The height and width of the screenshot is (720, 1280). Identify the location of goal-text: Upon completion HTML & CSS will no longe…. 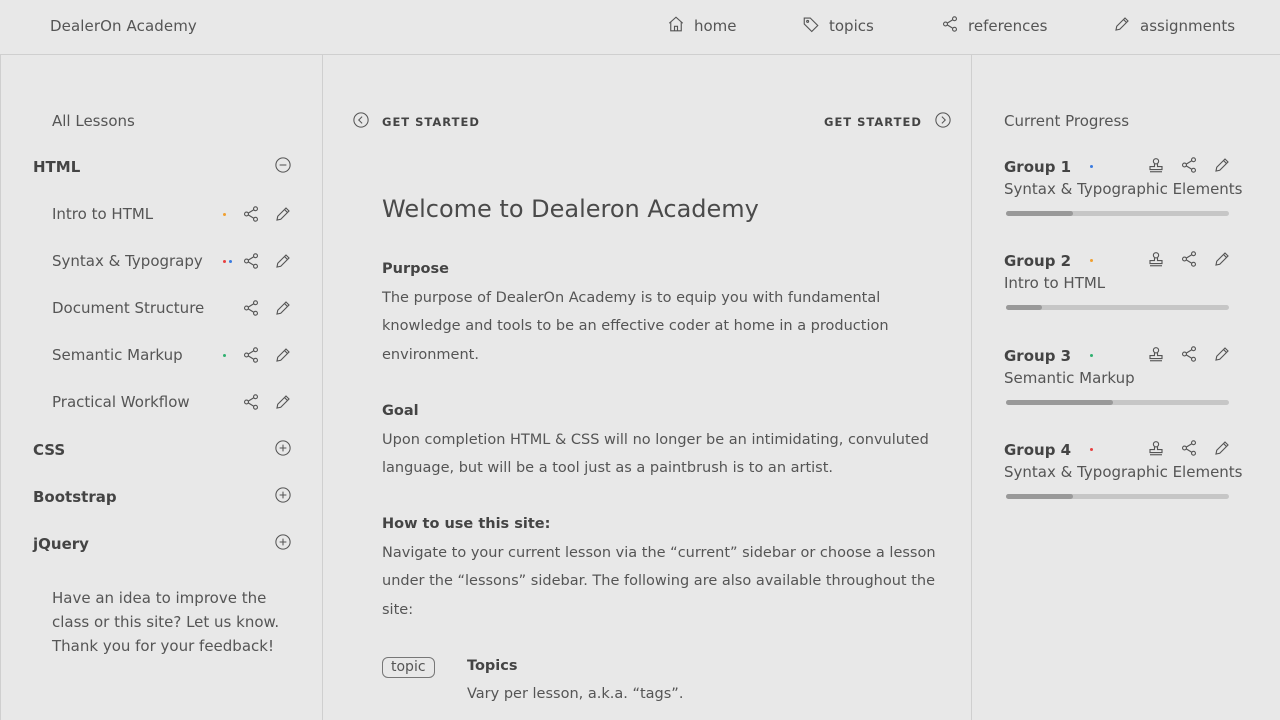
(655, 454).